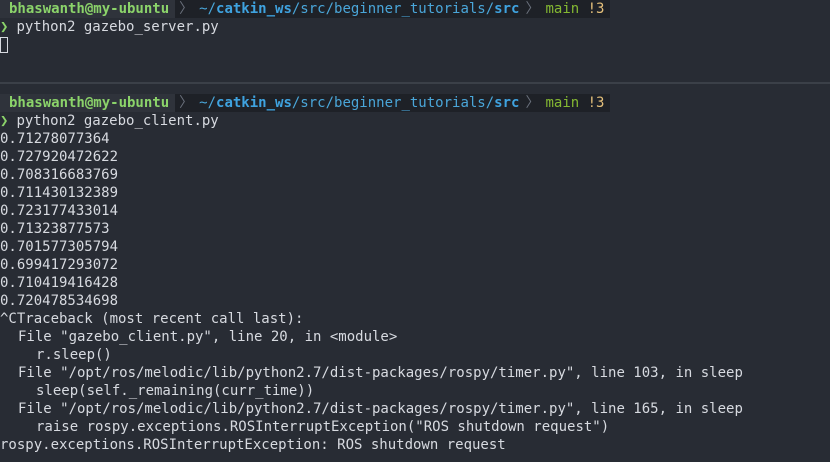 The height and width of the screenshot is (462, 830). I want to click on command-line: ❯ python2 gazebo_client.py, so click(415, 121).